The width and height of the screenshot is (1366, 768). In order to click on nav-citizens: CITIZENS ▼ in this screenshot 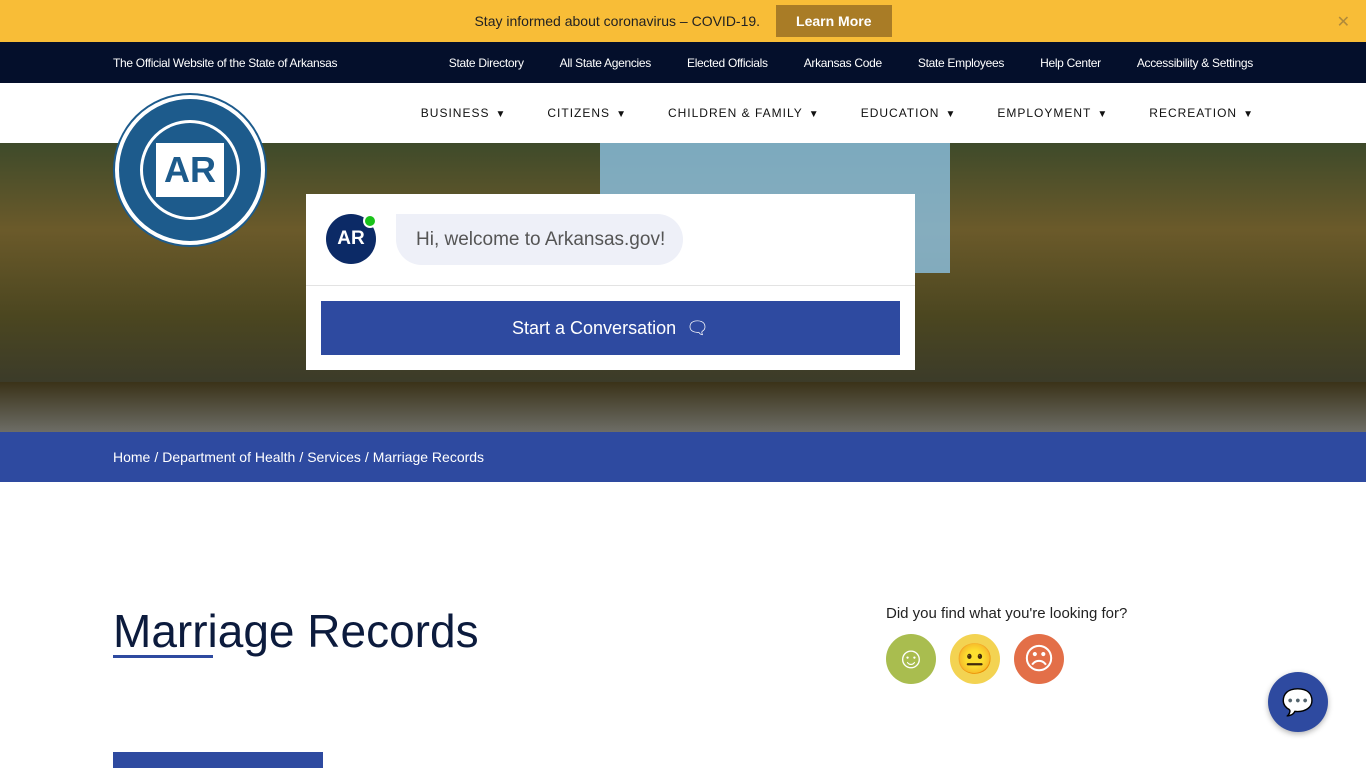, I will do `click(587, 113)`.